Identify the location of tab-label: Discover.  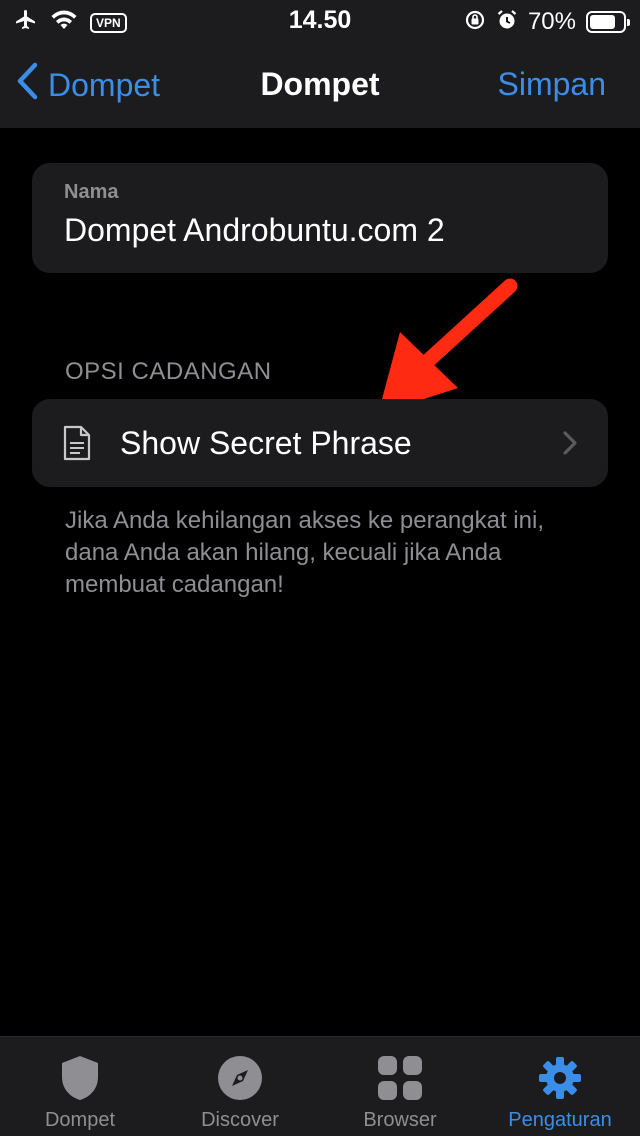
(240, 1120).